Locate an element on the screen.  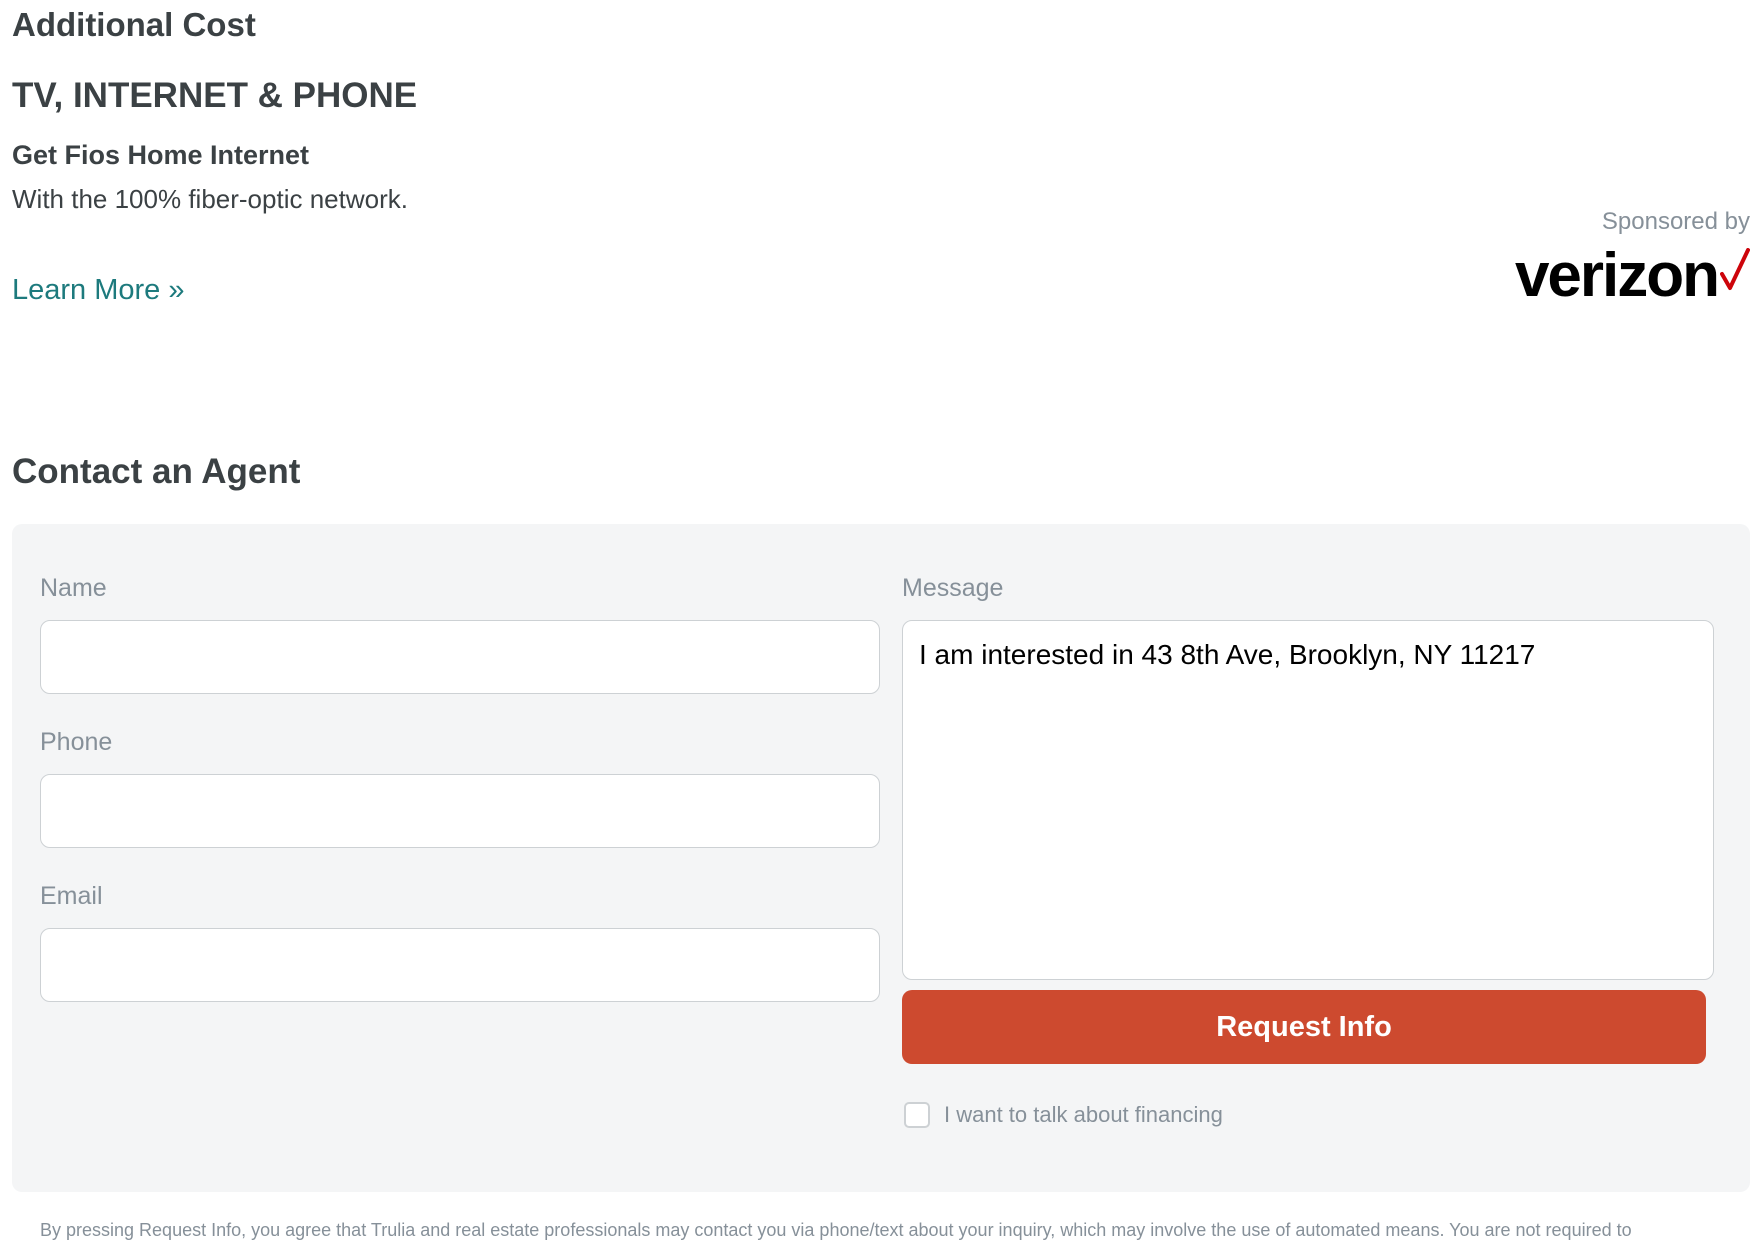
verizon-logo-wordmark: verizon is located at coordinates (1617, 275).